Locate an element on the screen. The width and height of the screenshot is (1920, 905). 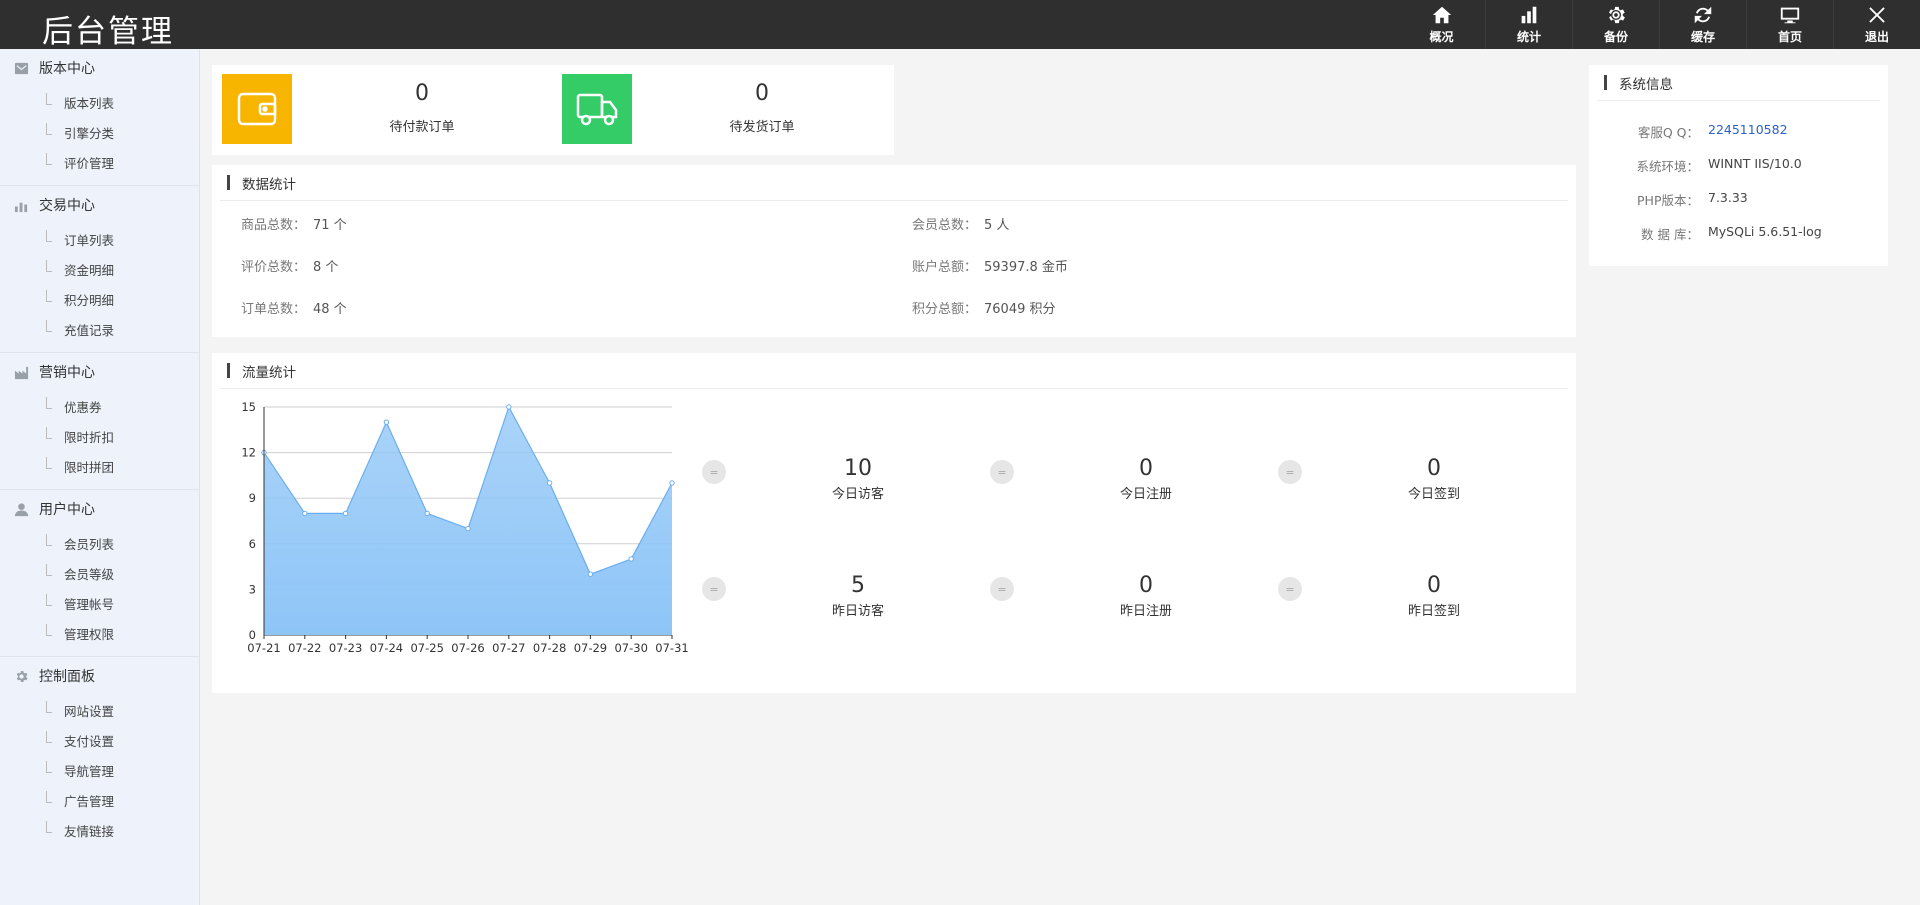
item-label: 积分明细 is located at coordinates (89, 300).